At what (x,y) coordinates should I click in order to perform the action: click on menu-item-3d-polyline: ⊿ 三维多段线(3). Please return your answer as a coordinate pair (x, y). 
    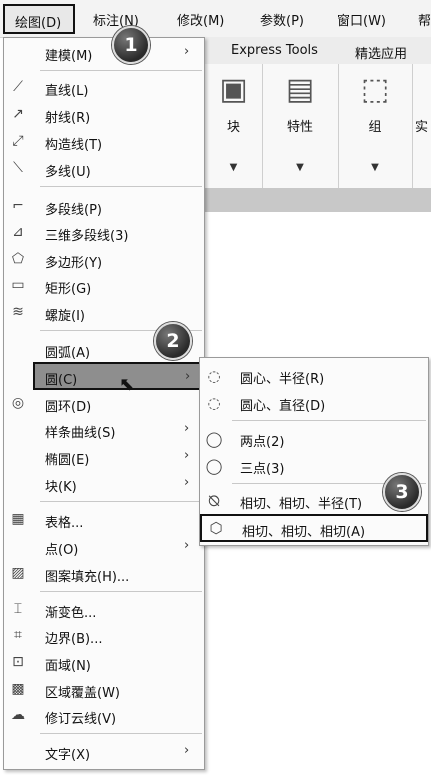
    Looking at the image, I should click on (104, 233).